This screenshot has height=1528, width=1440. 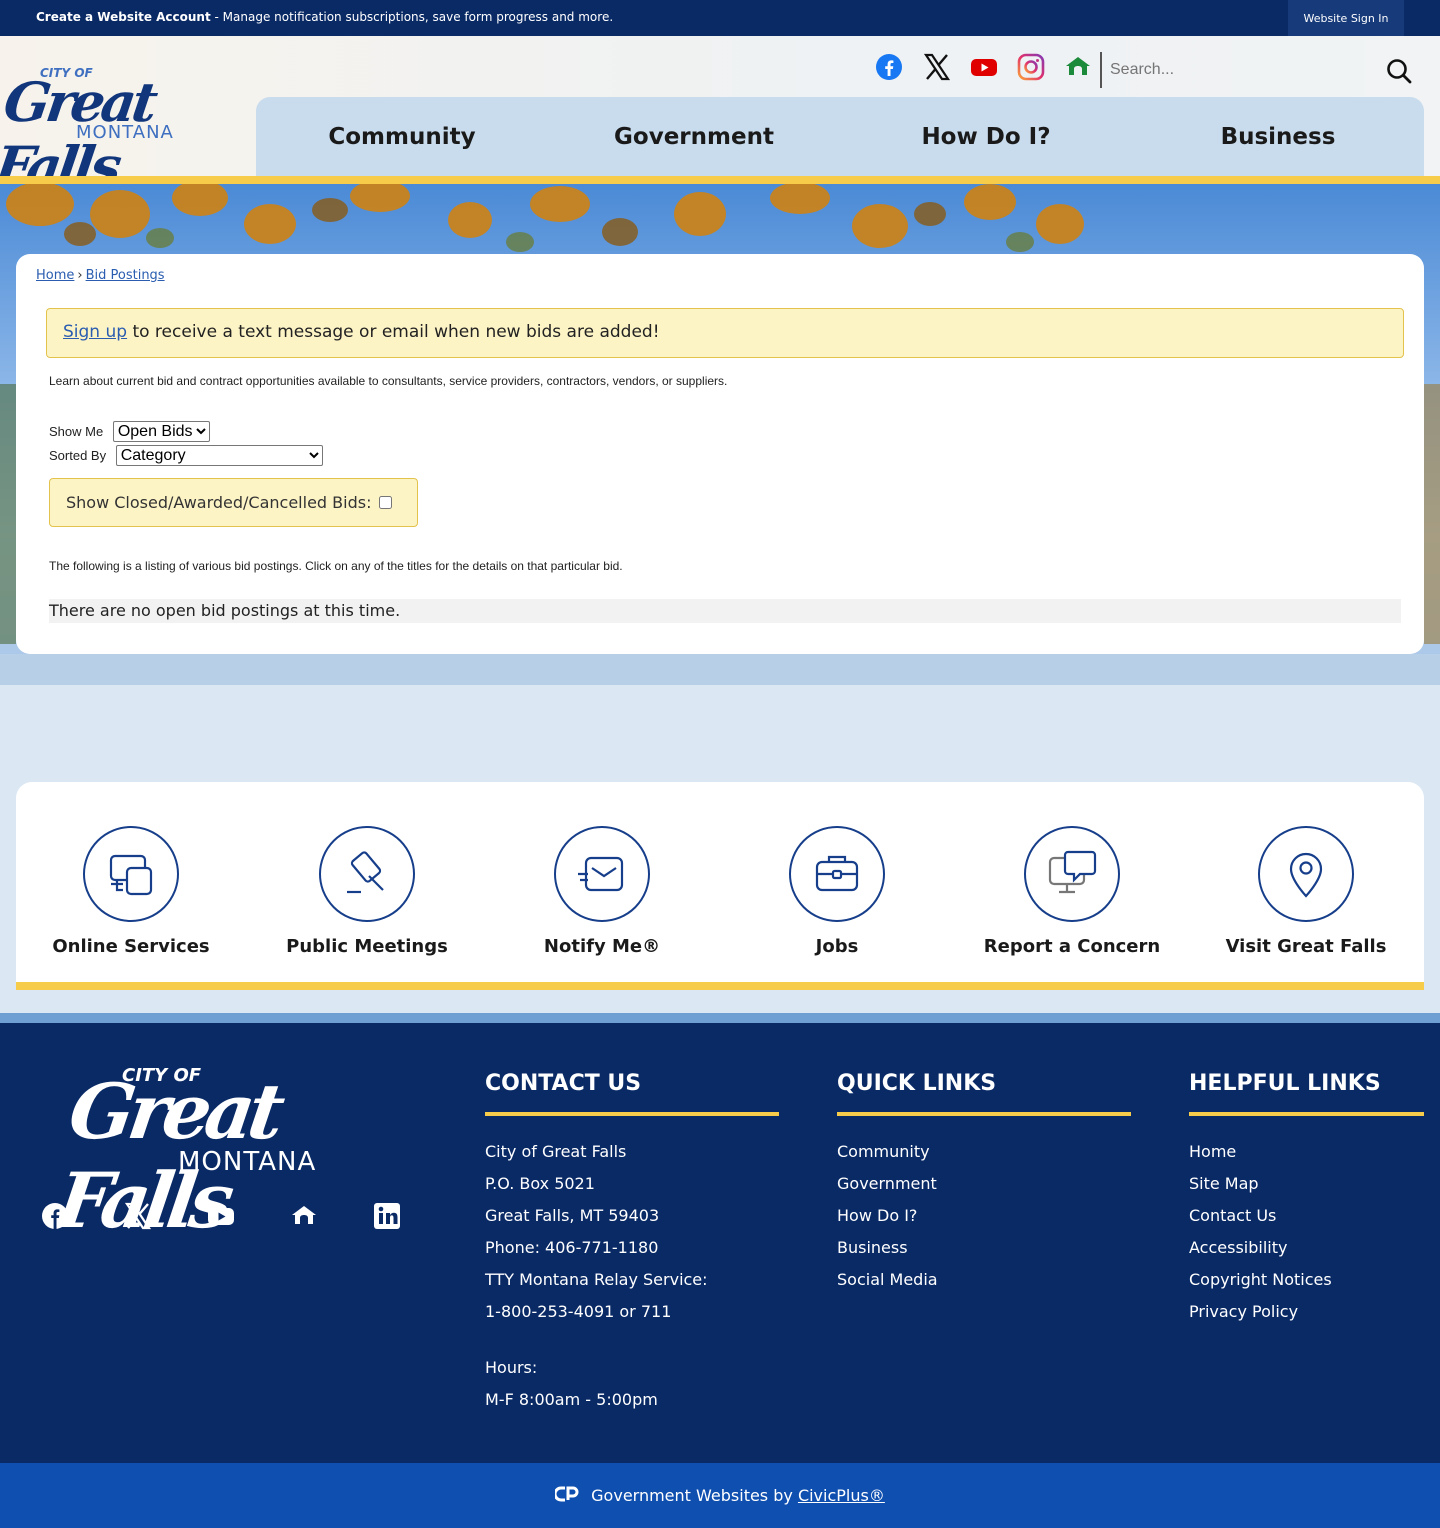 What do you see at coordinates (123, 17) in the screenshot?
I see `create-account-link: Create a Website Account` at bounding box center [123, 17].